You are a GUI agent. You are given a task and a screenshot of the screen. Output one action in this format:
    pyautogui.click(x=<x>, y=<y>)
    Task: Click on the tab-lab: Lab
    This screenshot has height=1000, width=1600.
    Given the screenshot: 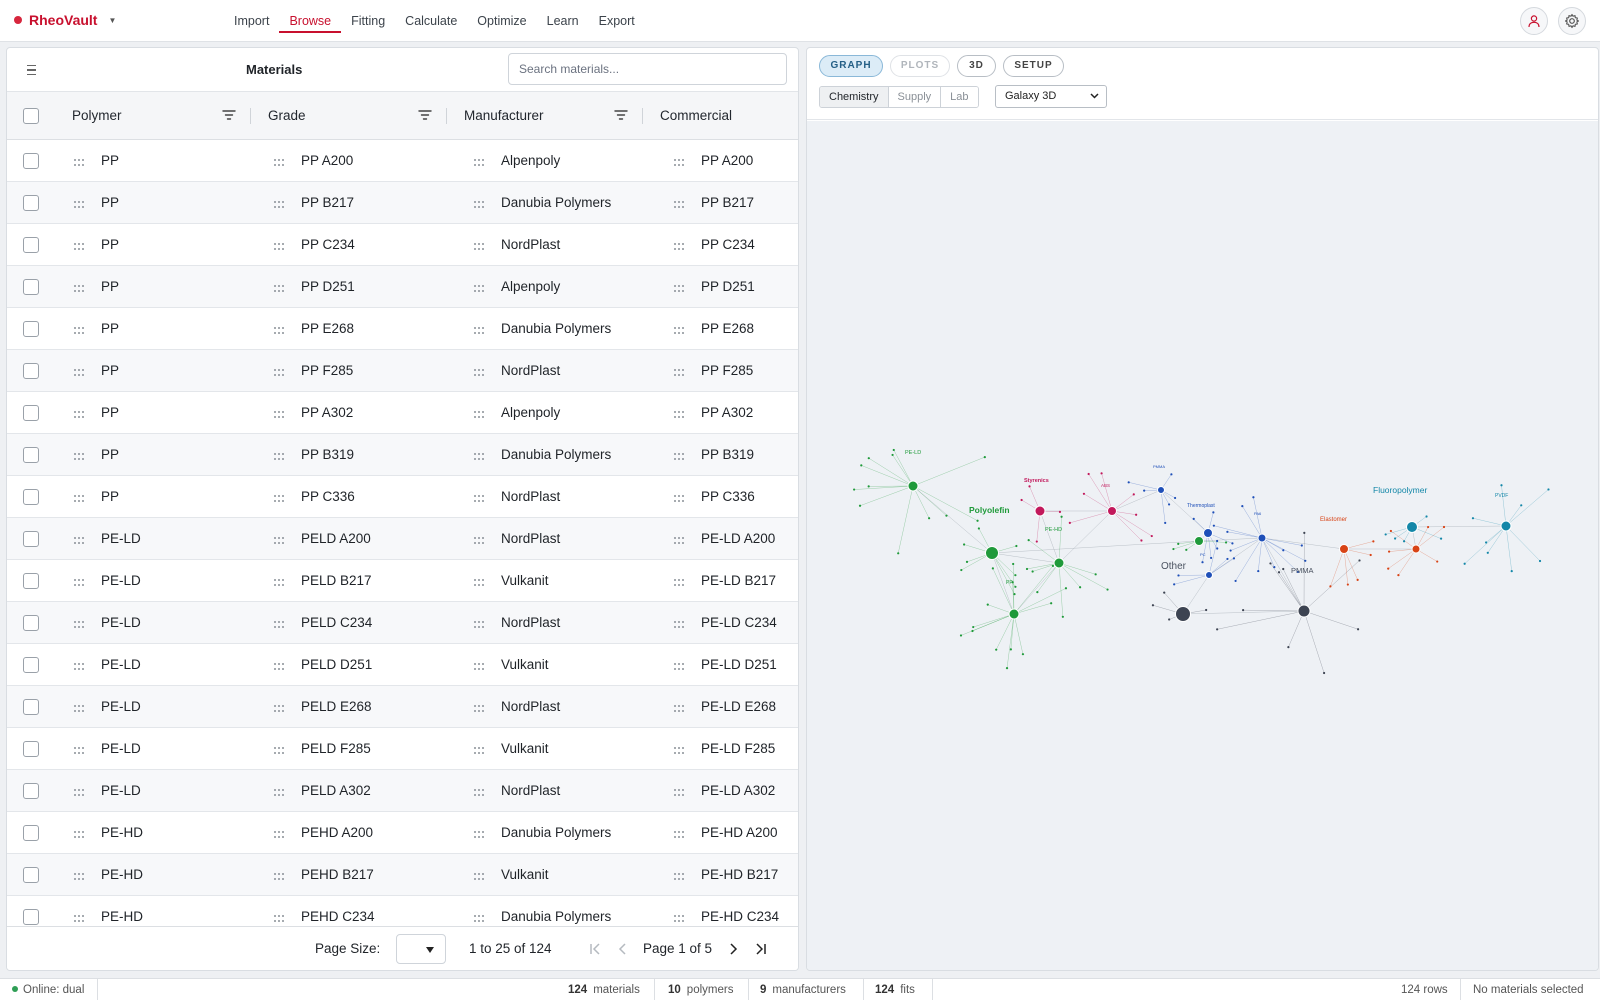 What is the action you would take?
    pyautogui.click(x=959, y=97)
    